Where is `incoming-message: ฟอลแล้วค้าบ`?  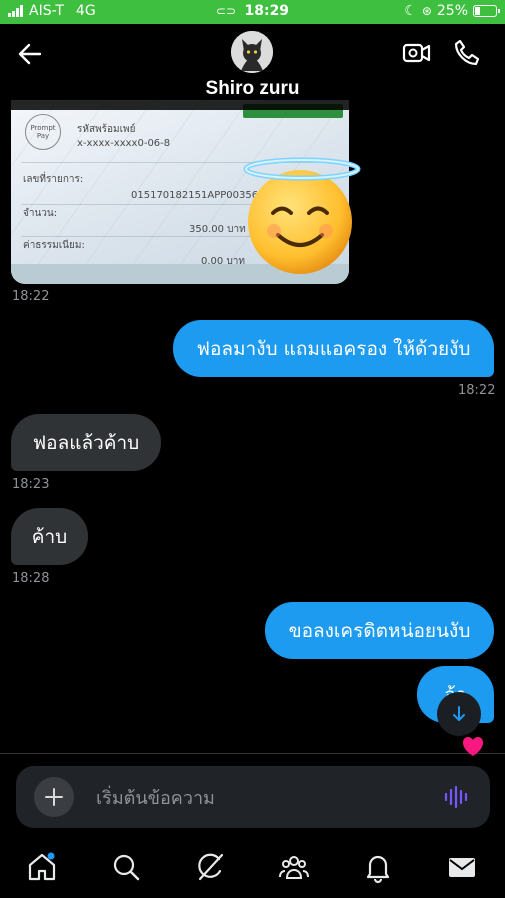 incoming-message: ฟอลแล้วค้าบ is located at coordinates (86, 442).